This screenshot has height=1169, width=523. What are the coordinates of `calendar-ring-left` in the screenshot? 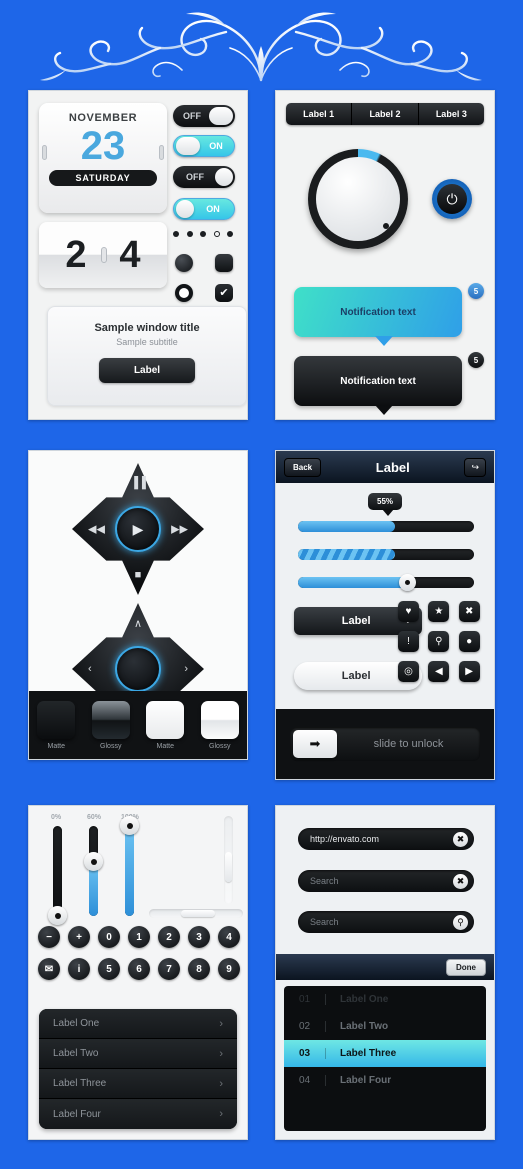 It's located at (44, 152).